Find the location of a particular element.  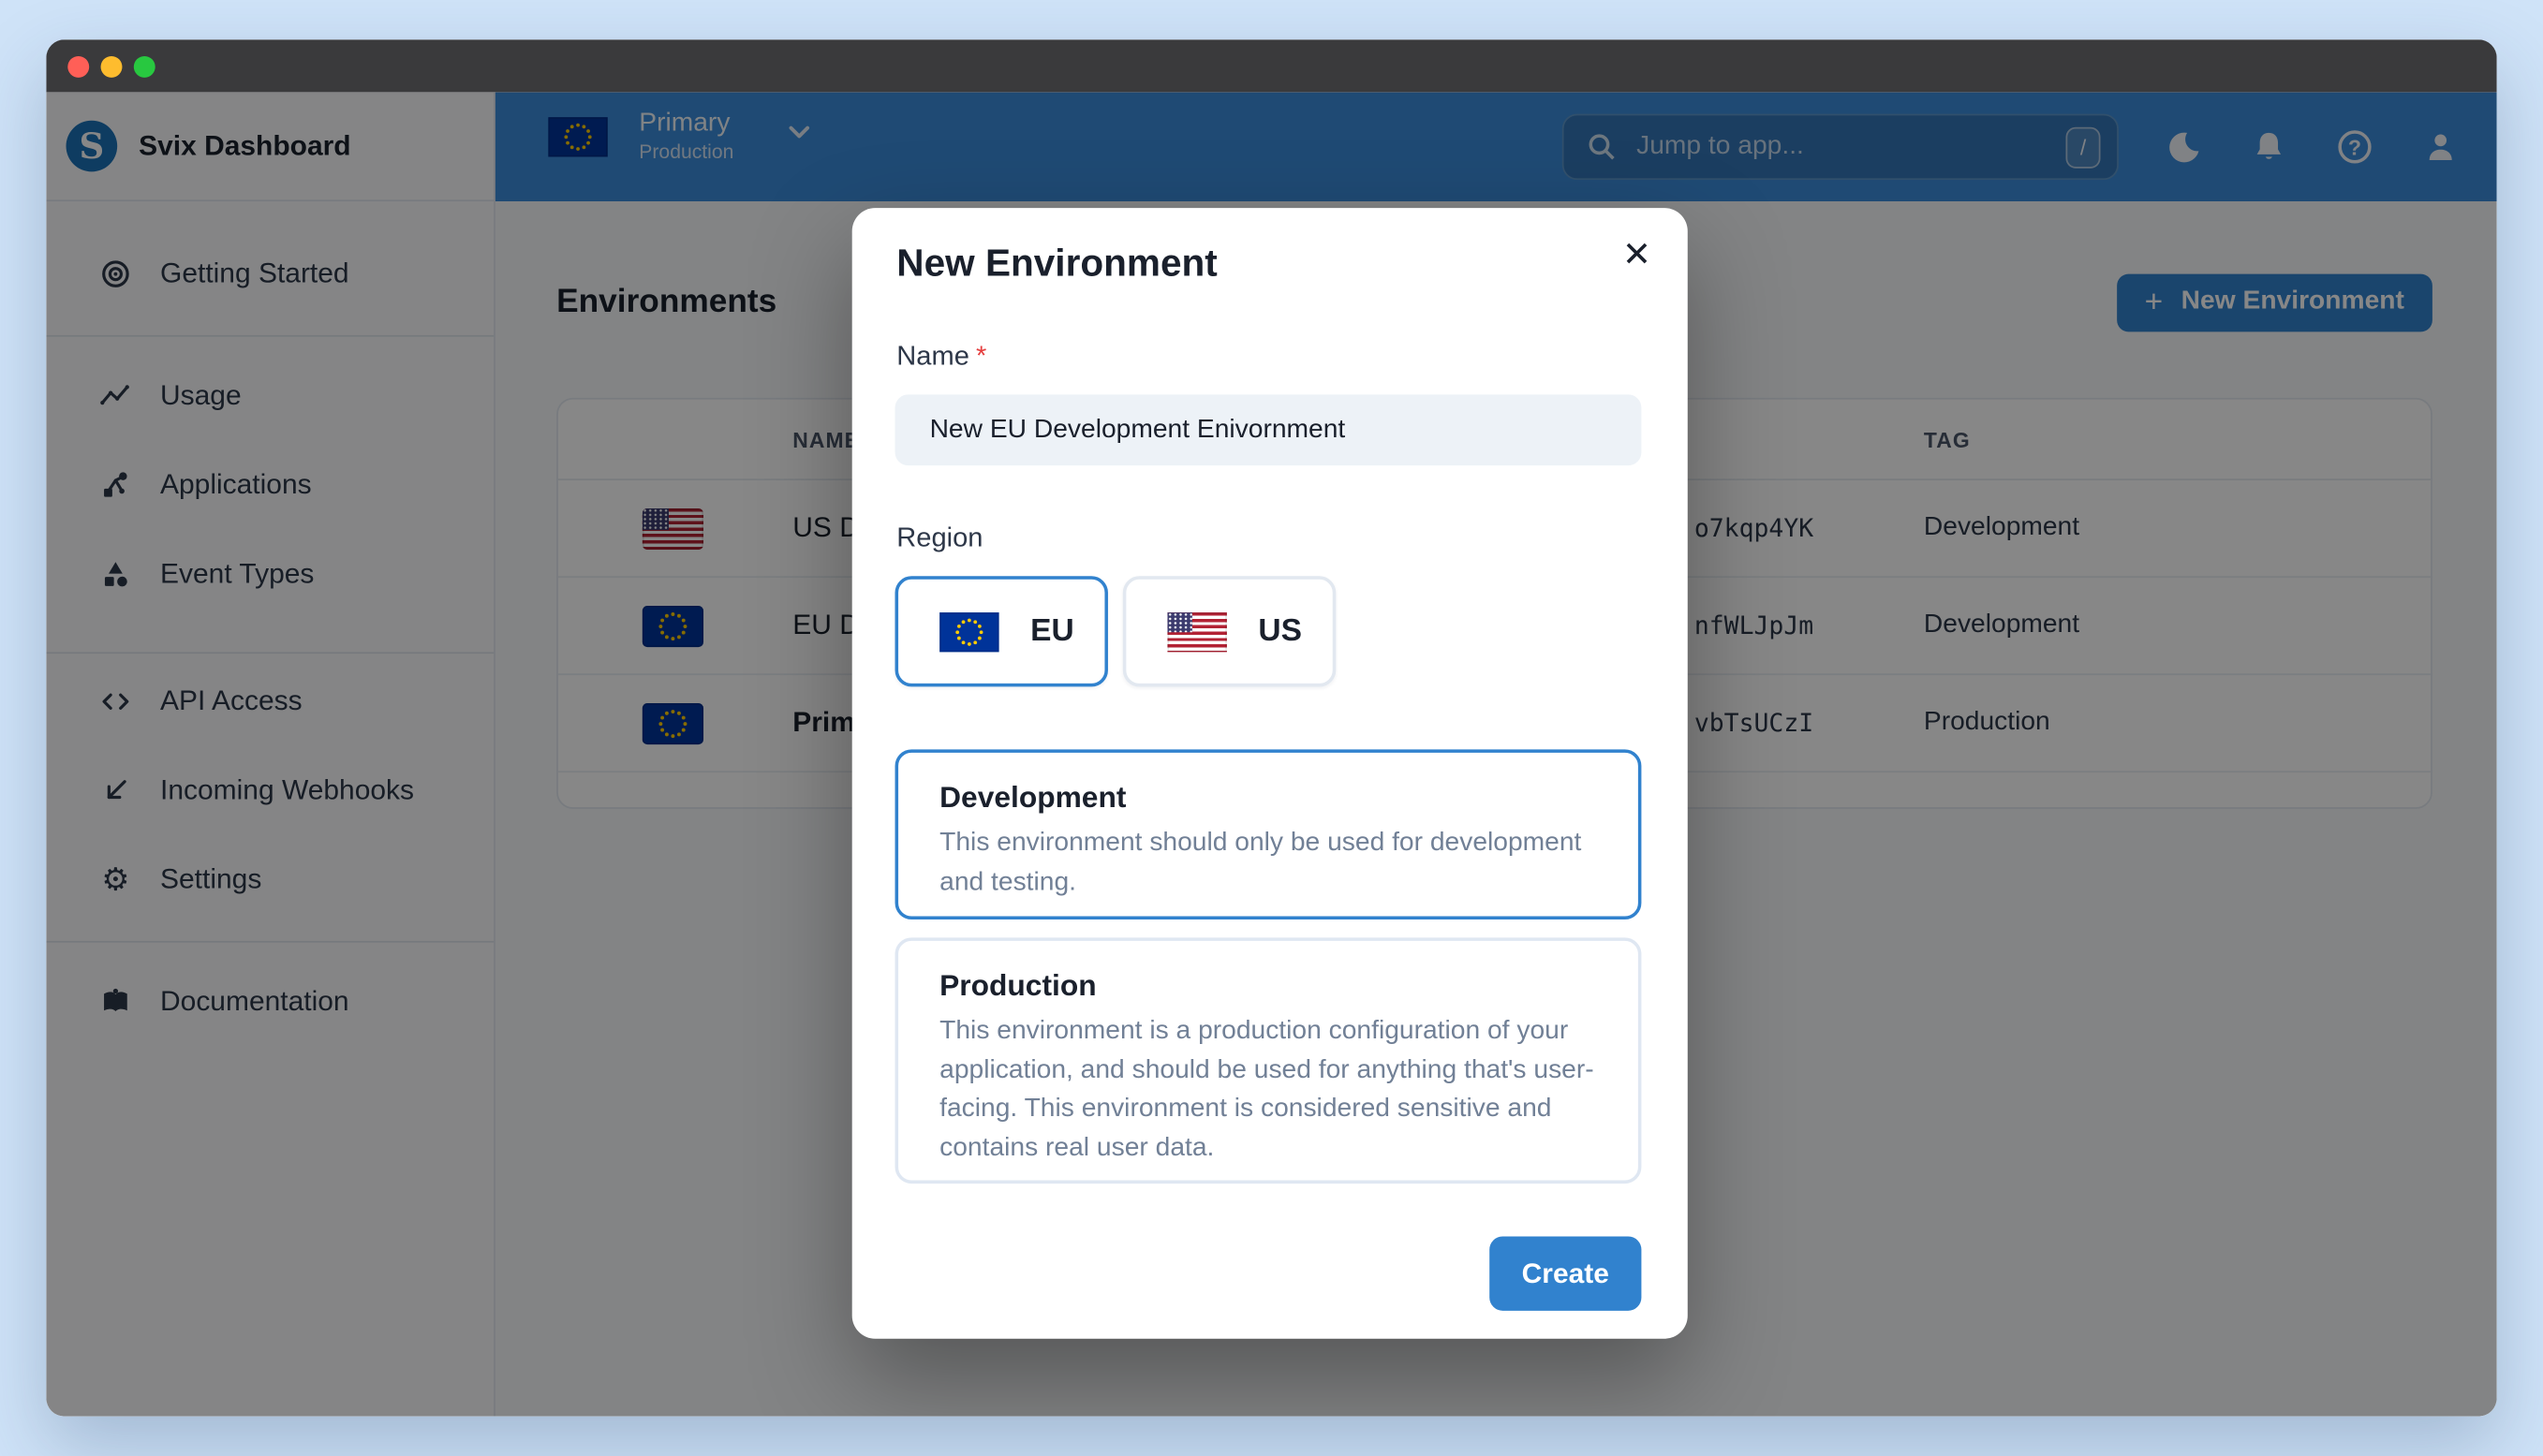

window-controls is located at coordinates (111, 66).